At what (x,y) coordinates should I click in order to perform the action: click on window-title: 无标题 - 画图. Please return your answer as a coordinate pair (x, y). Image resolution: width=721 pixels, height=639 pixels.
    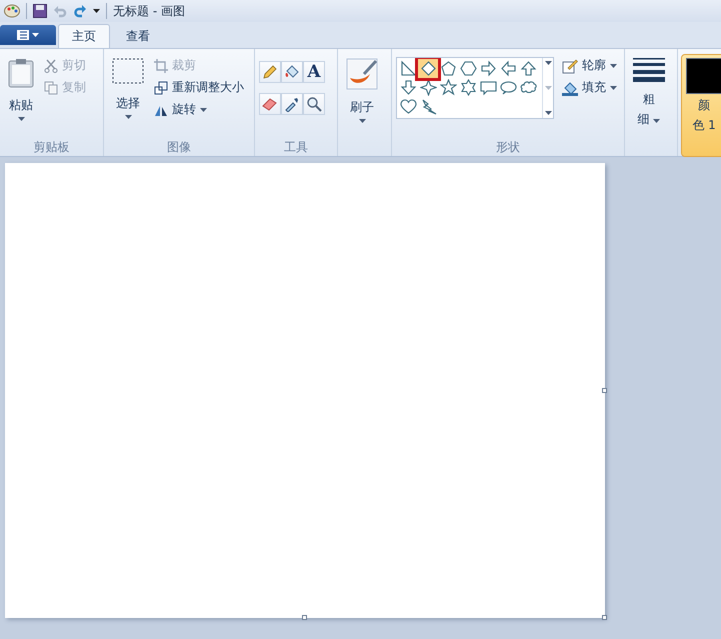
    Looking at the image, I should click on (149, 11).